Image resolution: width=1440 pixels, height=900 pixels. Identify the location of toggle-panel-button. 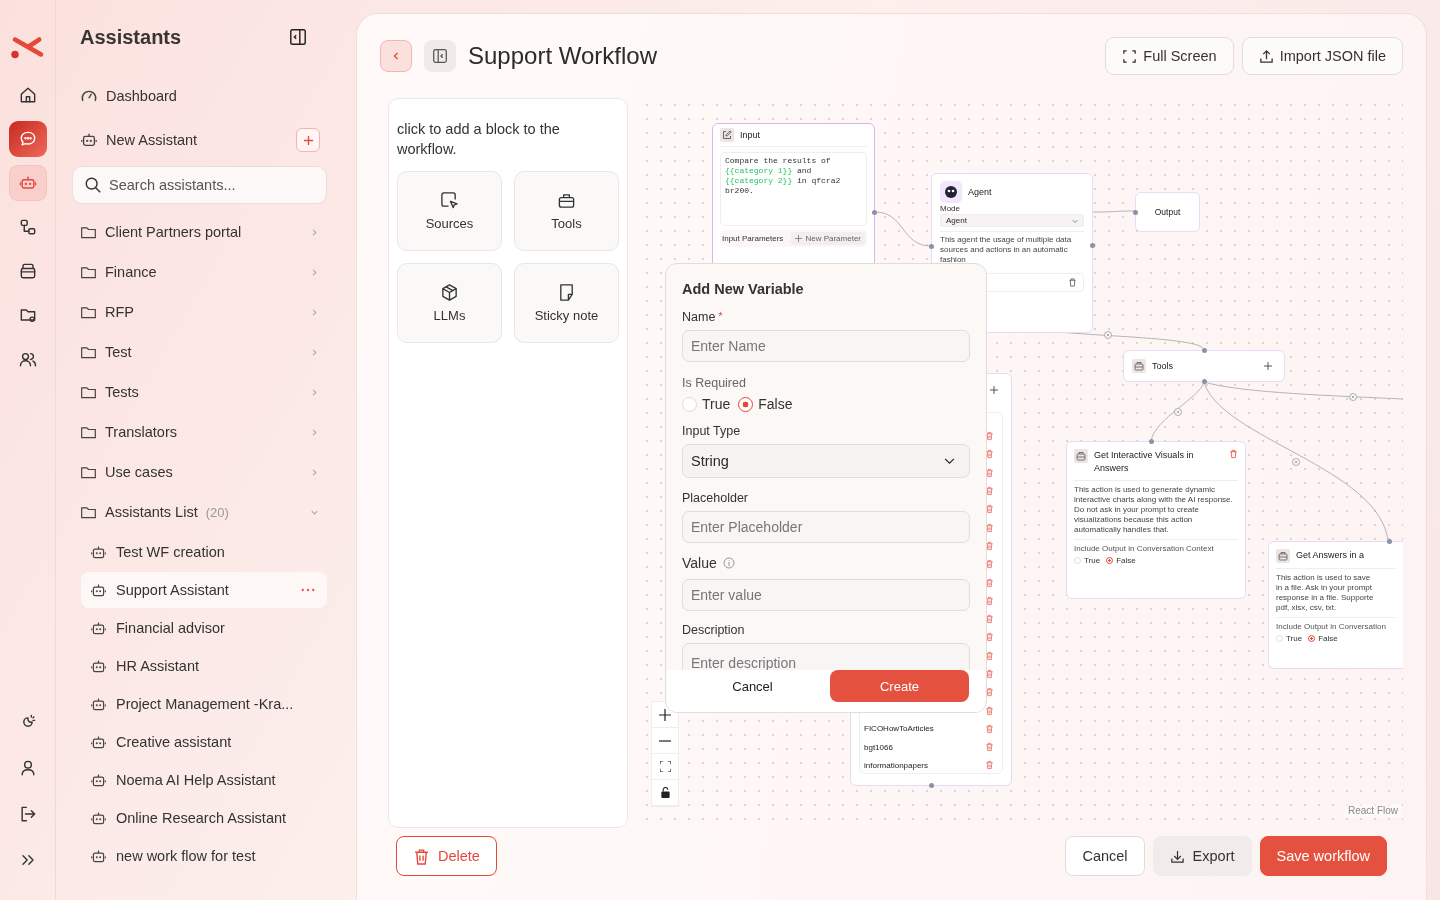
(440, 56).